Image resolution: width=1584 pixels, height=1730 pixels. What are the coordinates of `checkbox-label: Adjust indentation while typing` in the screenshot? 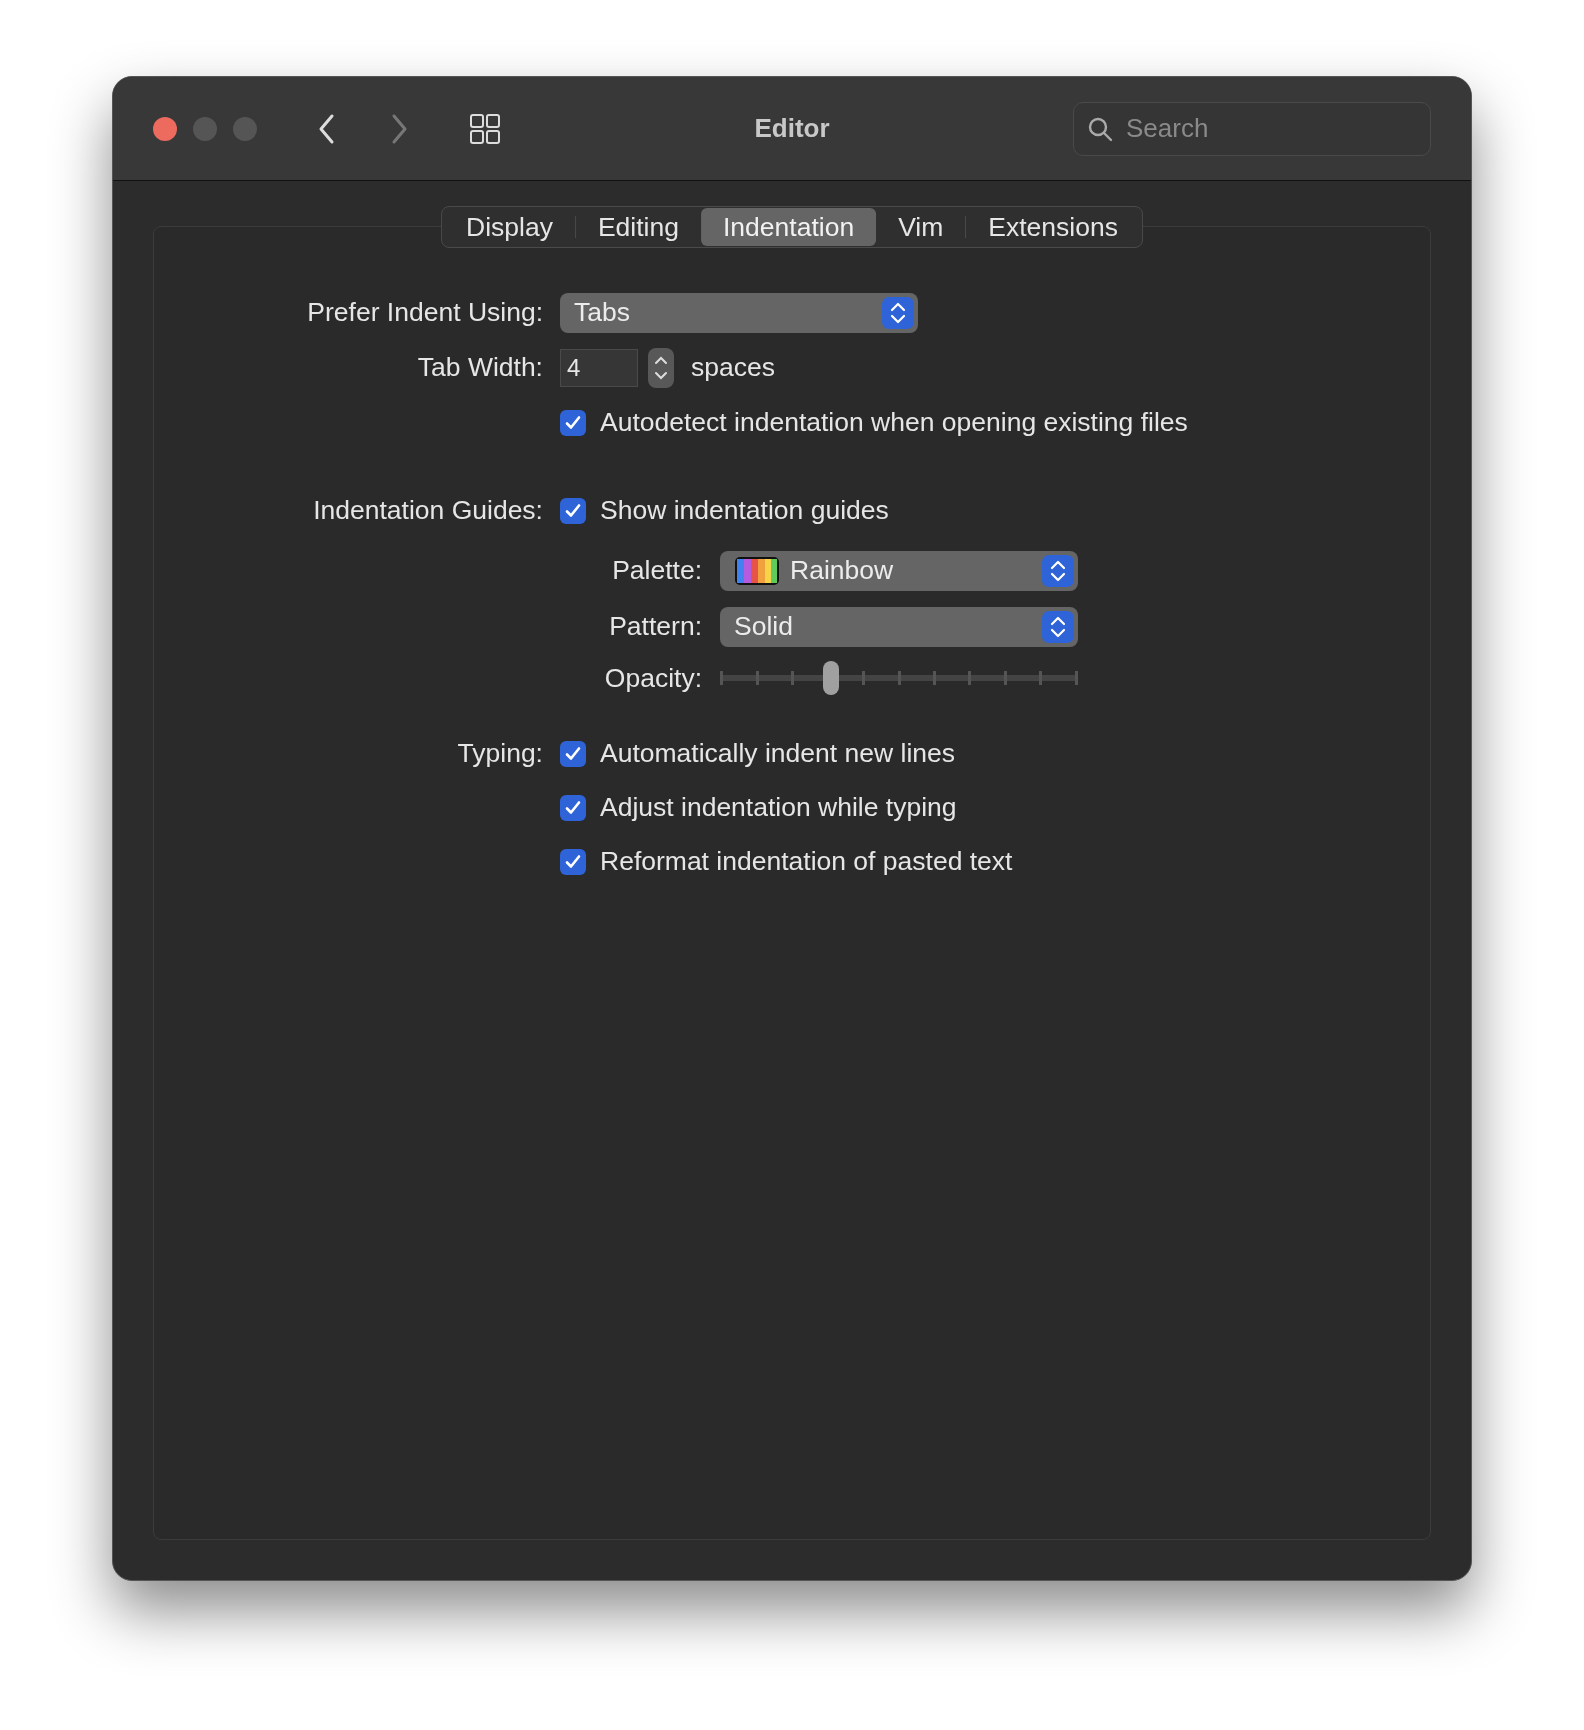 It's located at (778, 807).